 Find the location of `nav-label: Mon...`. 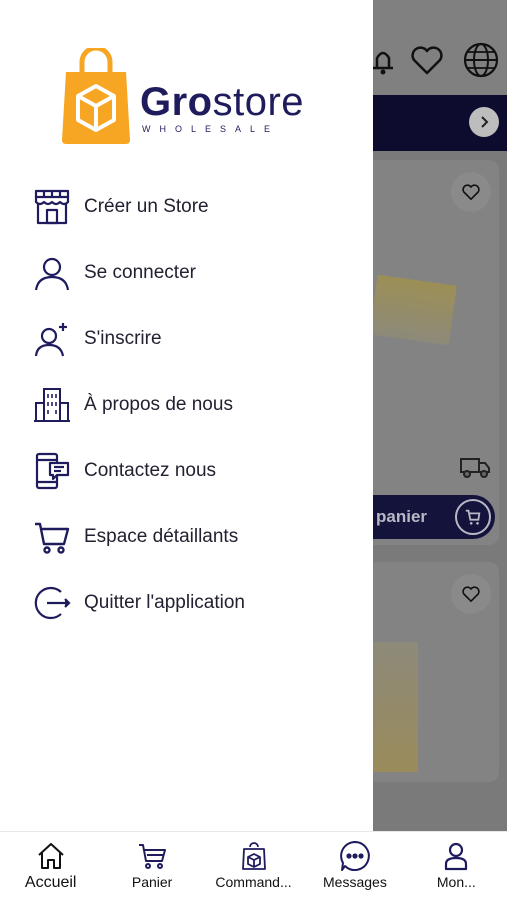

nav-label: Mon... is located at coordinates (456, 882).